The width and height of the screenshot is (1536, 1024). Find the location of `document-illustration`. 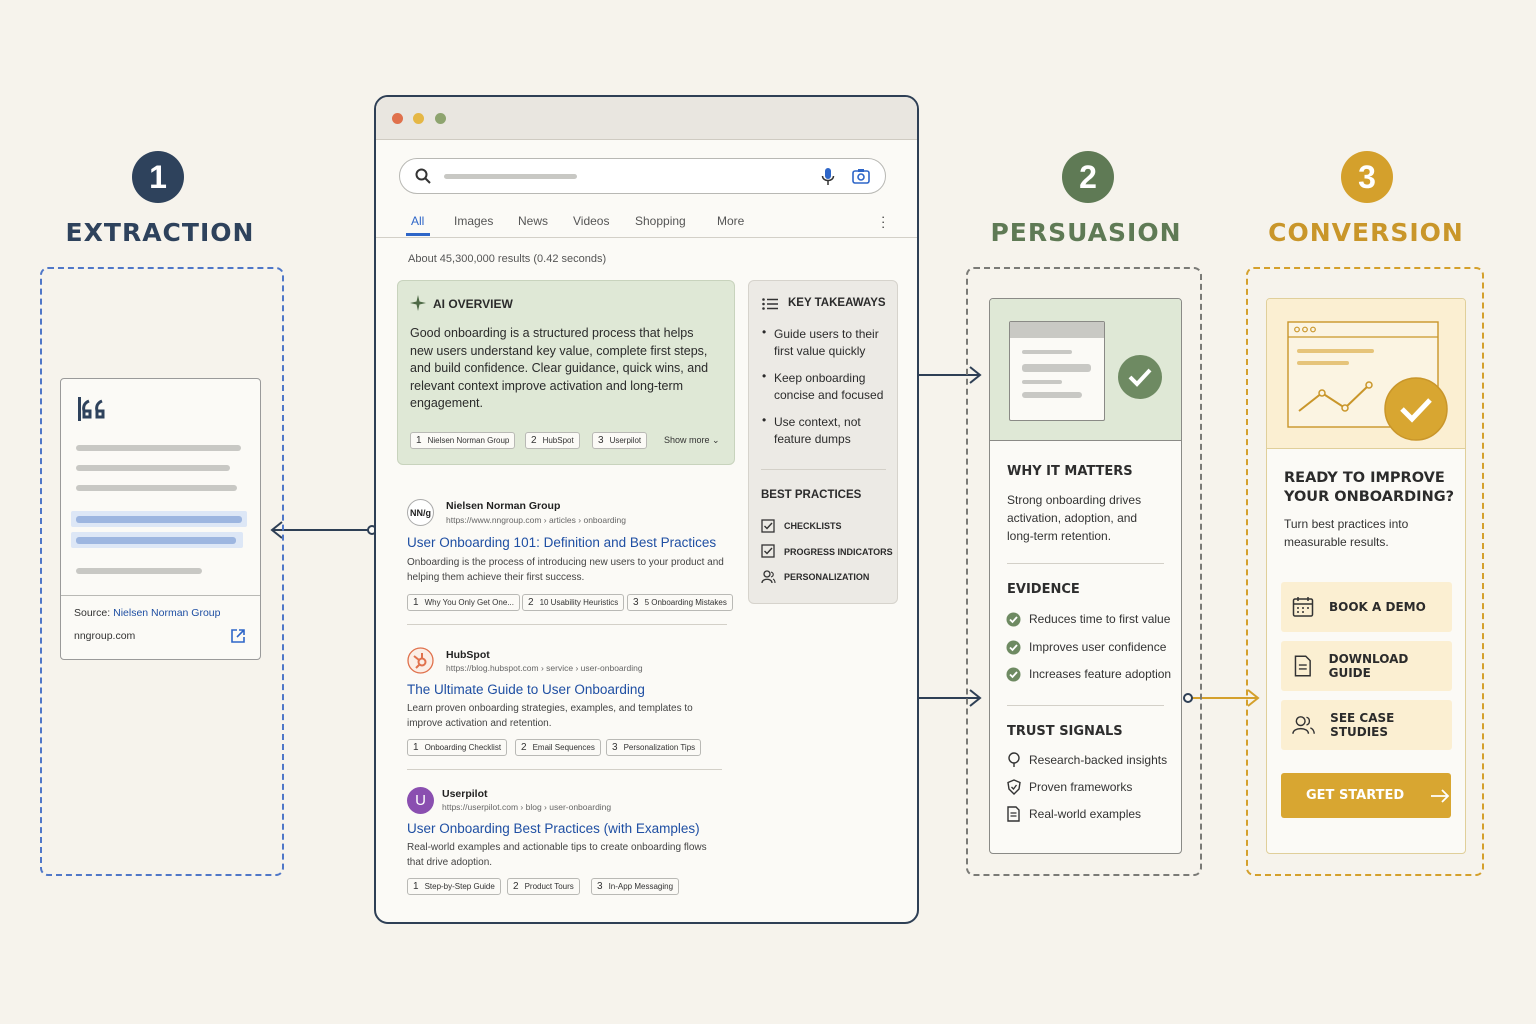

document-illustration is located at coordinates (1057, 371).